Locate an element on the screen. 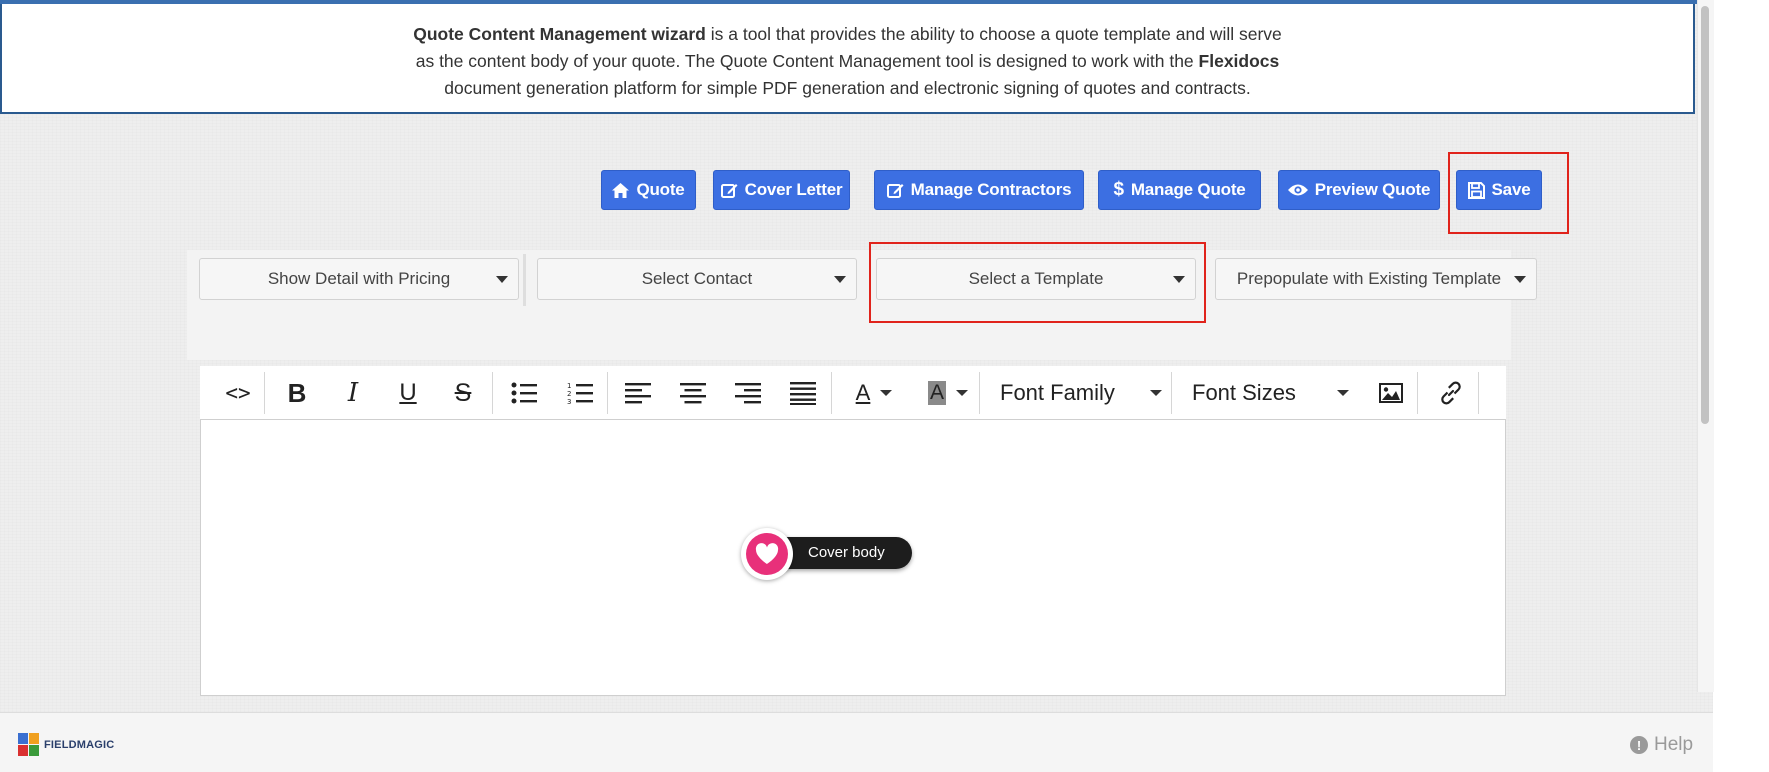 The image size is (1769, 772). manage-quote-button: $ Manage Quote is located at coordinates (1179, 190).